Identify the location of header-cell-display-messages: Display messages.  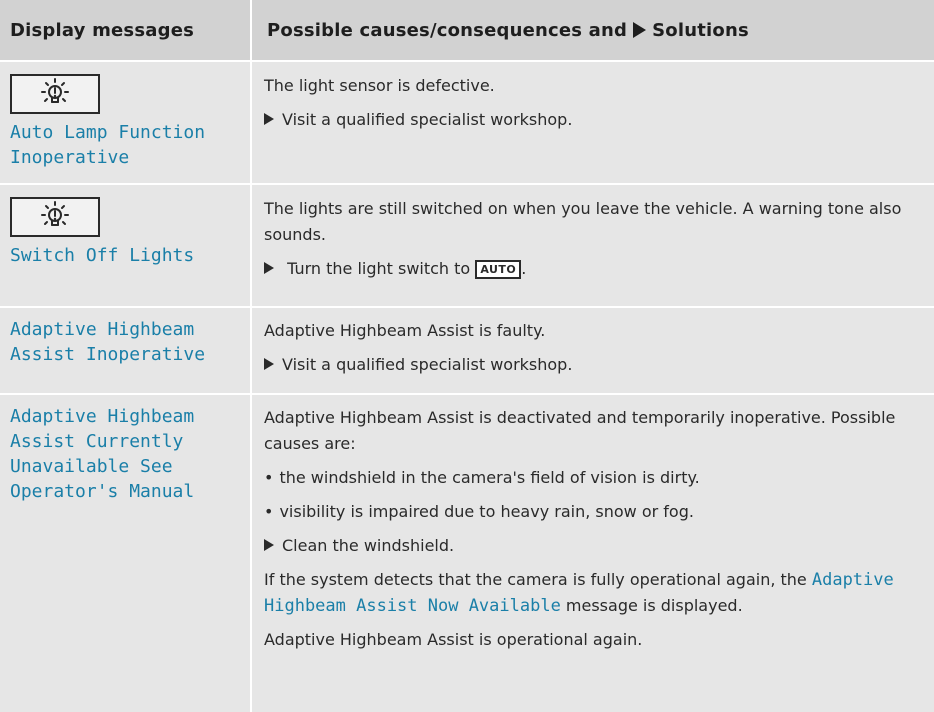
(126, 30).